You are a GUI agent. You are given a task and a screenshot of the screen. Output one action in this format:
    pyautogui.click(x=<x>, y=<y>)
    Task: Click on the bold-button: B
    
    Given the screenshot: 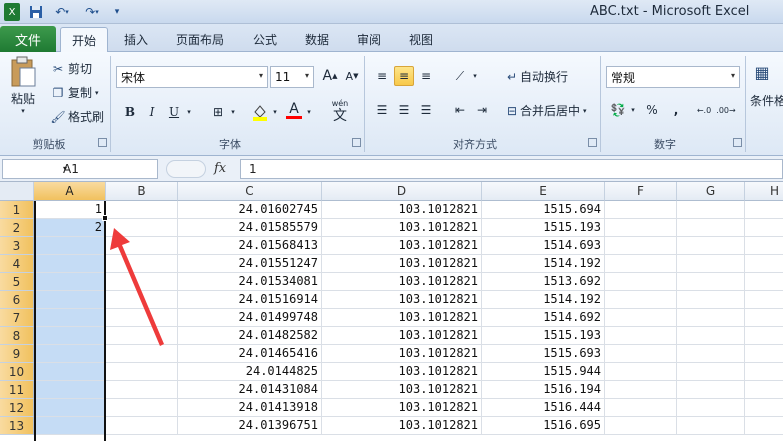 What is the action you would take?
    pyautogui.click(x=130, y=112)
    